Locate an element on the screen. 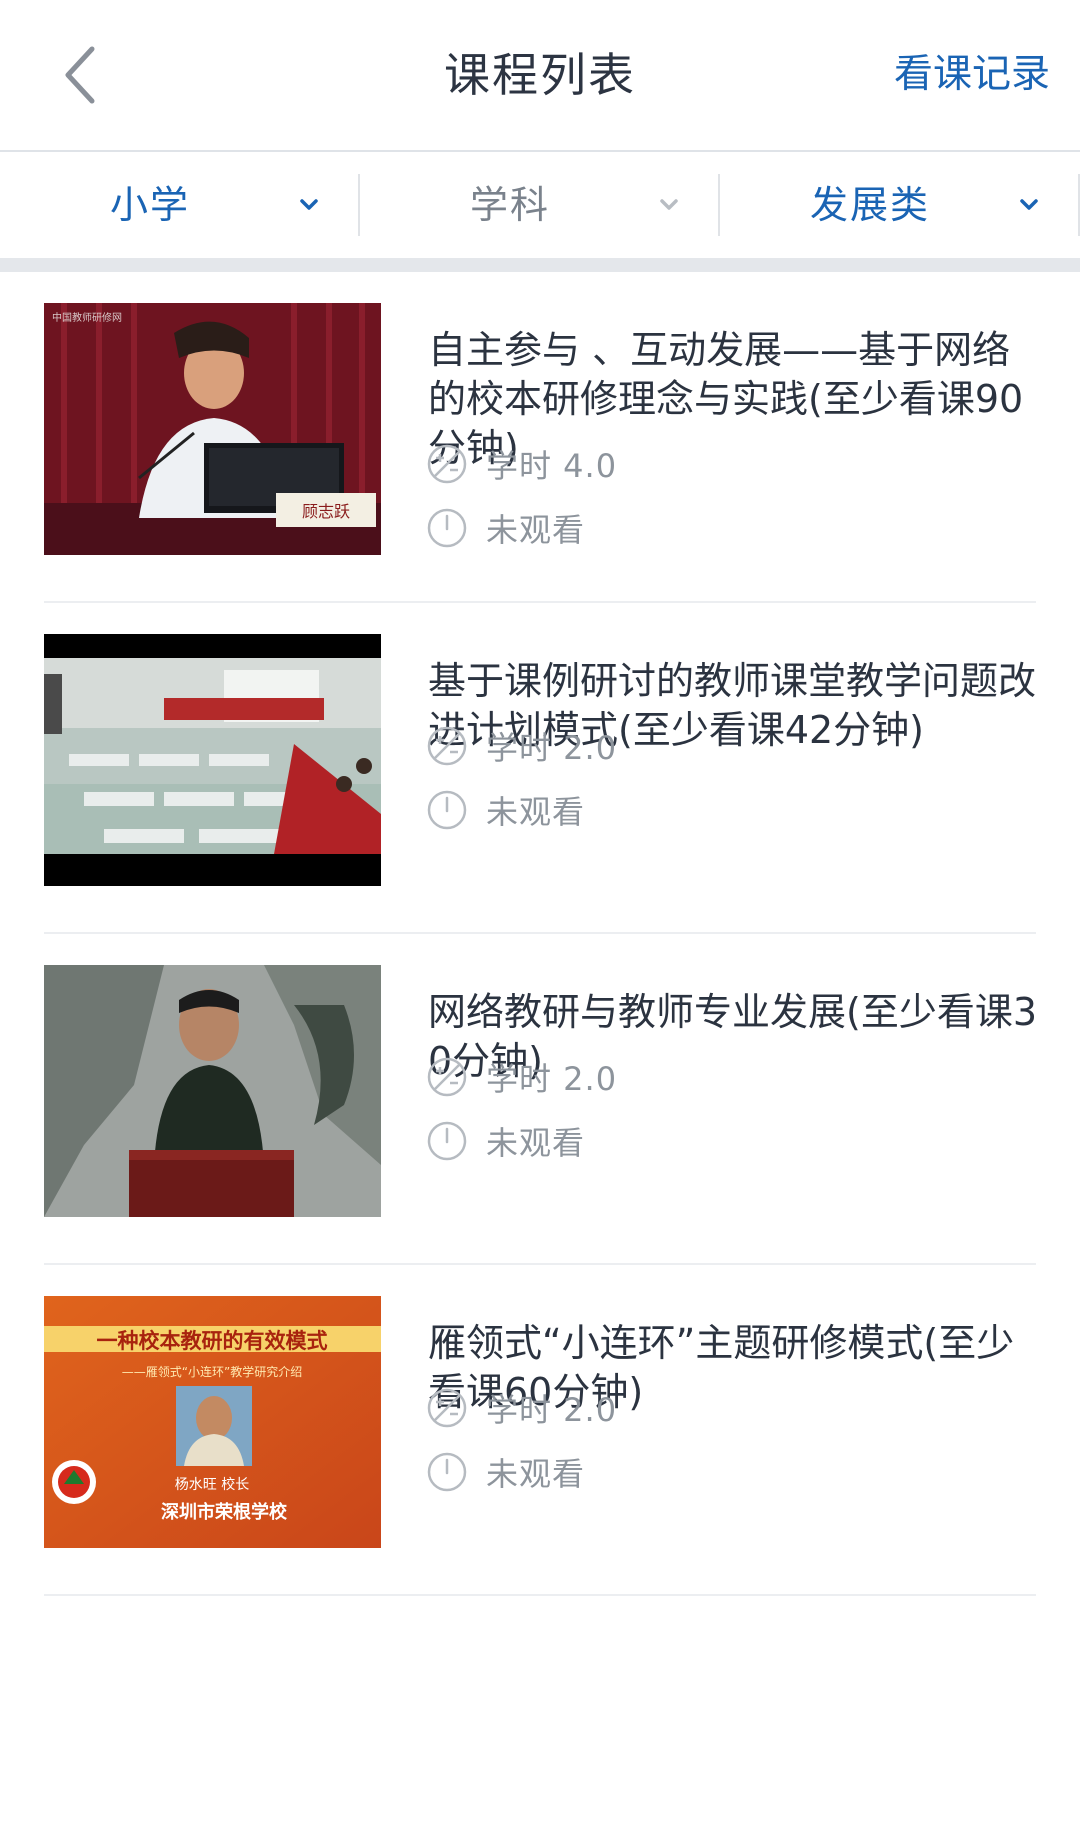  thumb-heading: 一种校本教研的有效模式 is located at coordinates (212, 1341).